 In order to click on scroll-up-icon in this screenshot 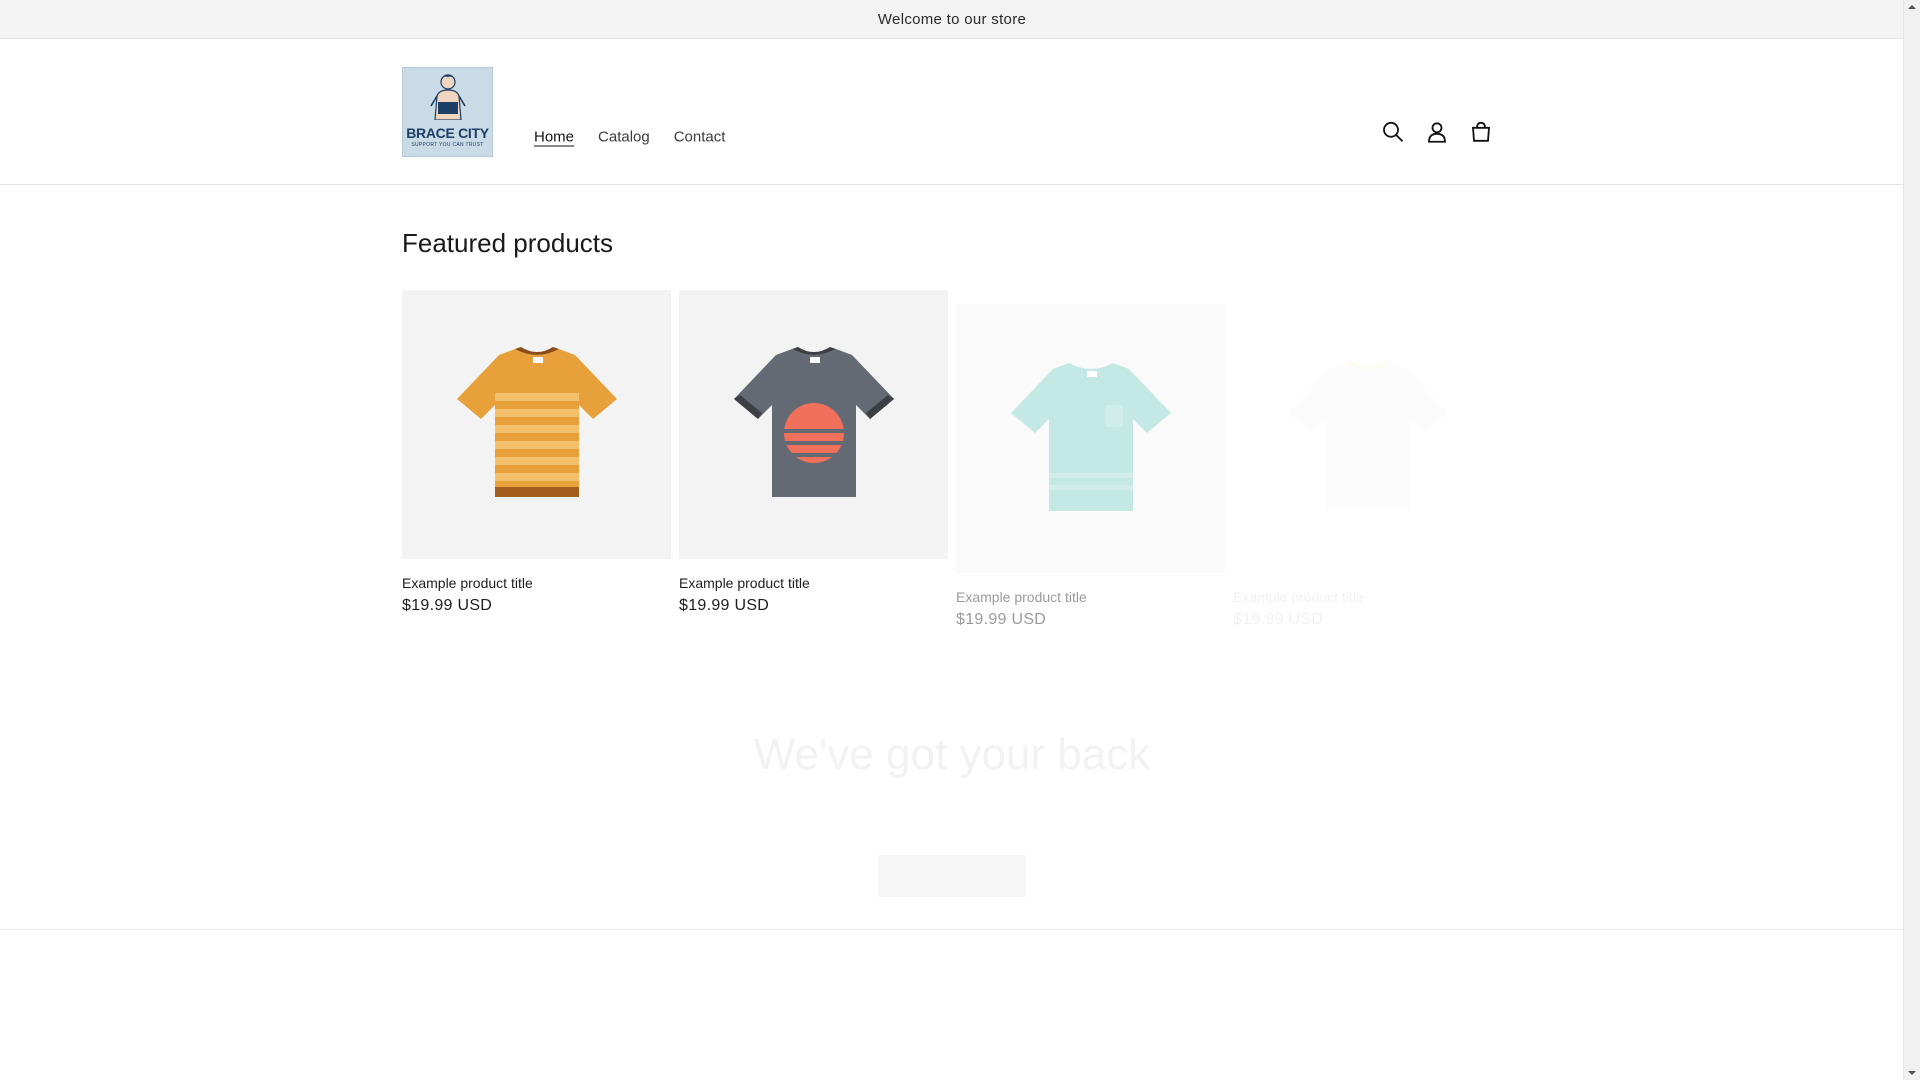, I will do `click(1912, 7)`.